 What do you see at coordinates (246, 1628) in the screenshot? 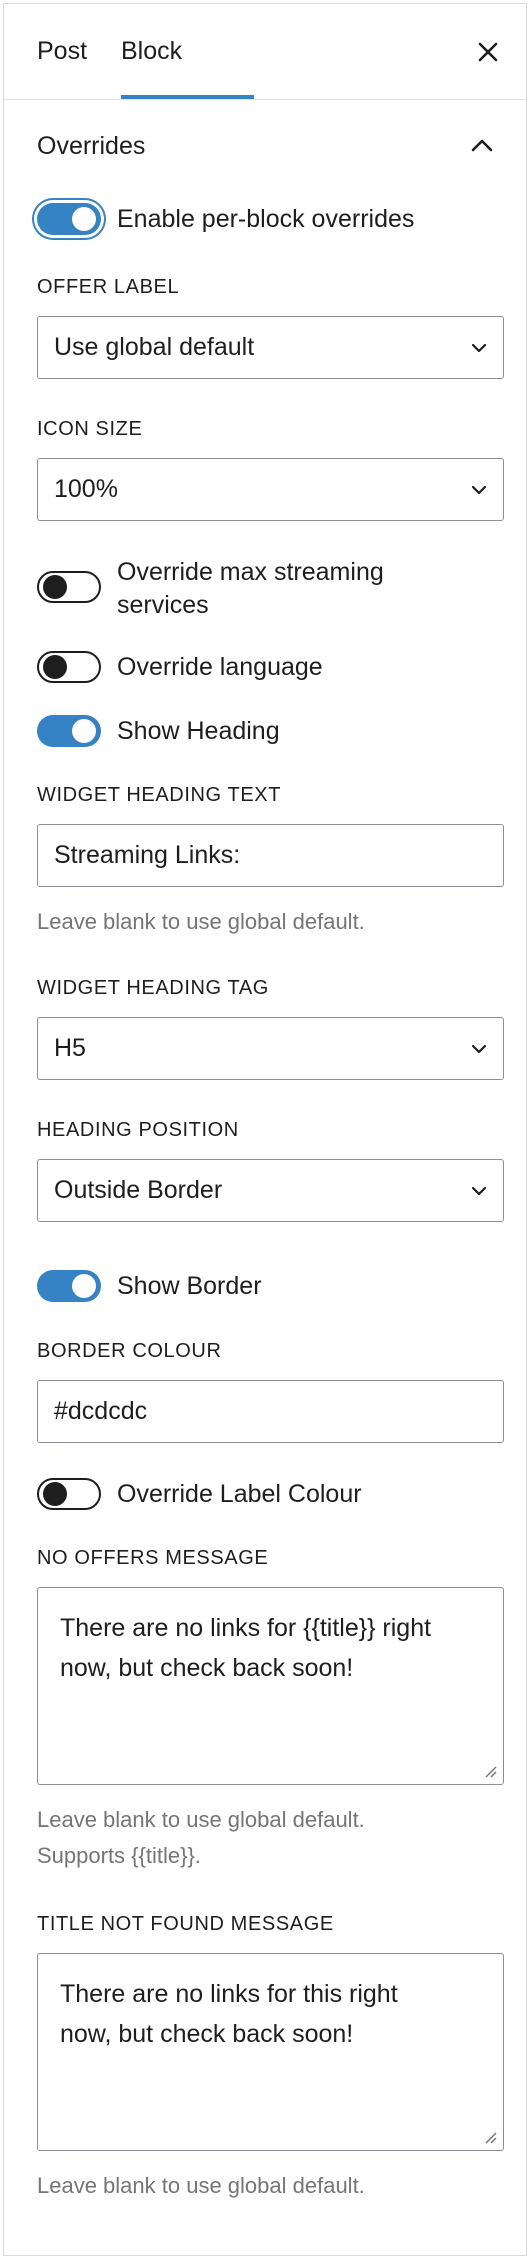
I see `no-offers-message-line1: There are no links for {{title}} right` at bounding box center [246, 1628].